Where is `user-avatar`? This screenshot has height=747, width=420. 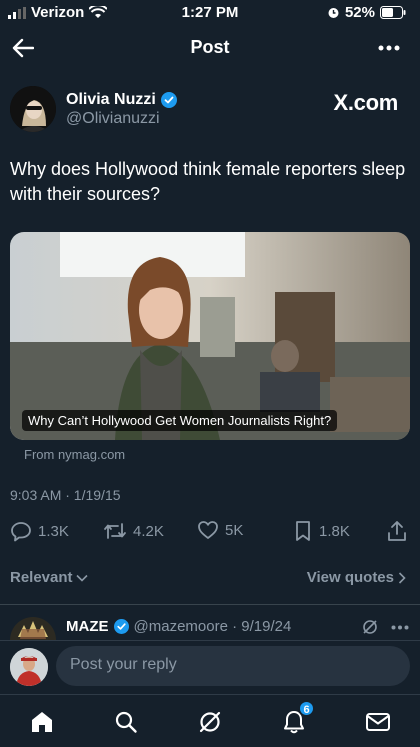 user-avatar is located at coordinates (29, 667).